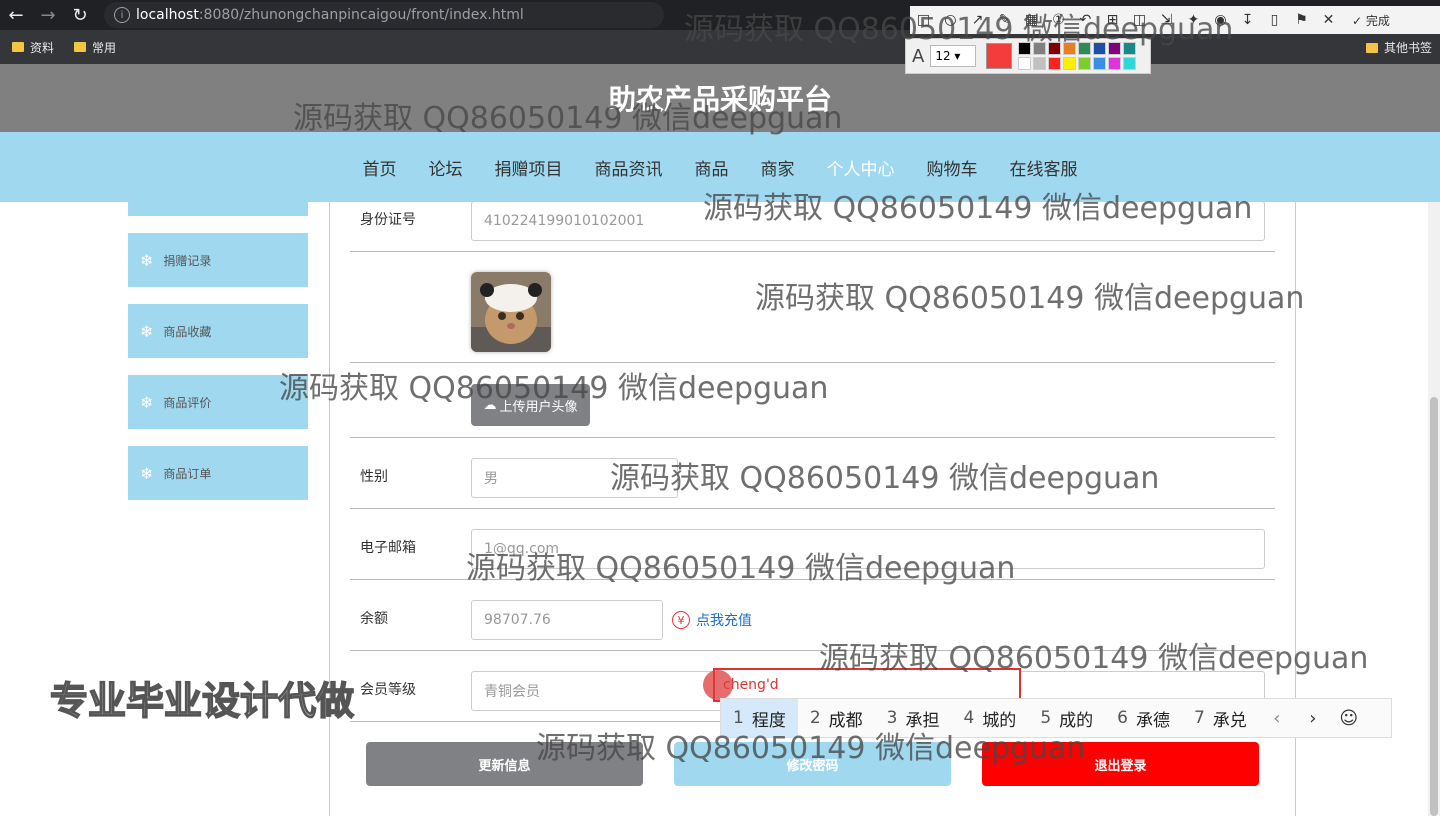 Image resolution: width=1440 pixels, height=816 pixels. Describe the element at coordinates (48, 15) in the screenshot. I see `forward-icon: →` at that location.